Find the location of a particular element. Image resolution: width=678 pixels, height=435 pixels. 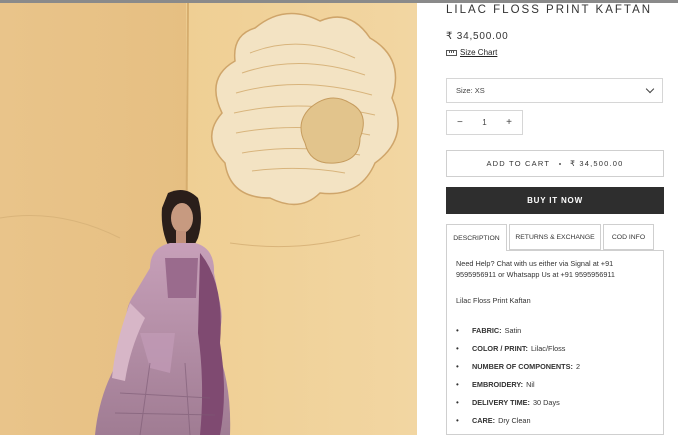

buy-it-now-button: BUY IT NOW is located at coordinates (555, 200).